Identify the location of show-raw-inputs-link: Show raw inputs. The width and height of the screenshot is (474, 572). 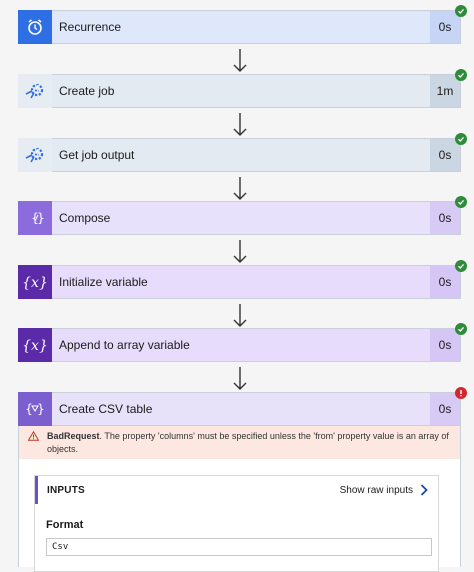
(384, 490).